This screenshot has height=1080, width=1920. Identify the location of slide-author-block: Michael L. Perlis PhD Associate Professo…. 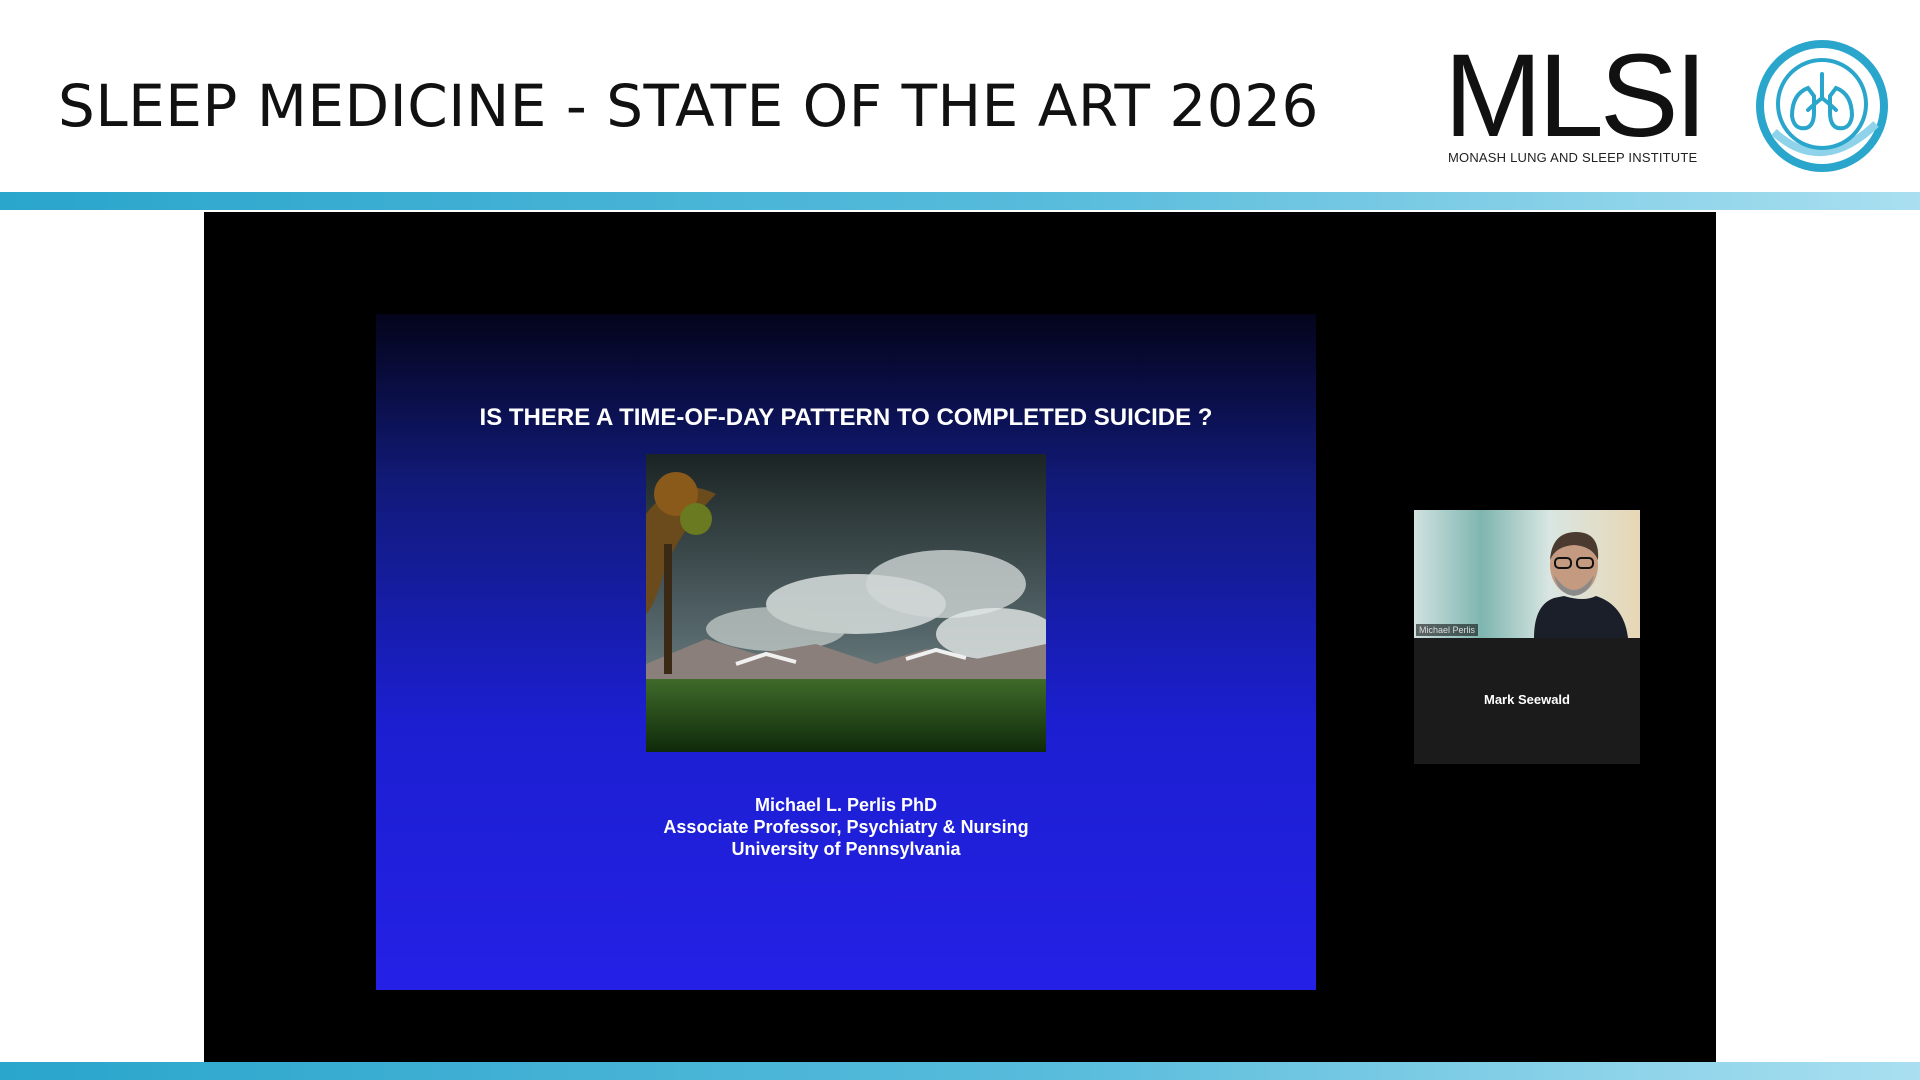
(846, 827).